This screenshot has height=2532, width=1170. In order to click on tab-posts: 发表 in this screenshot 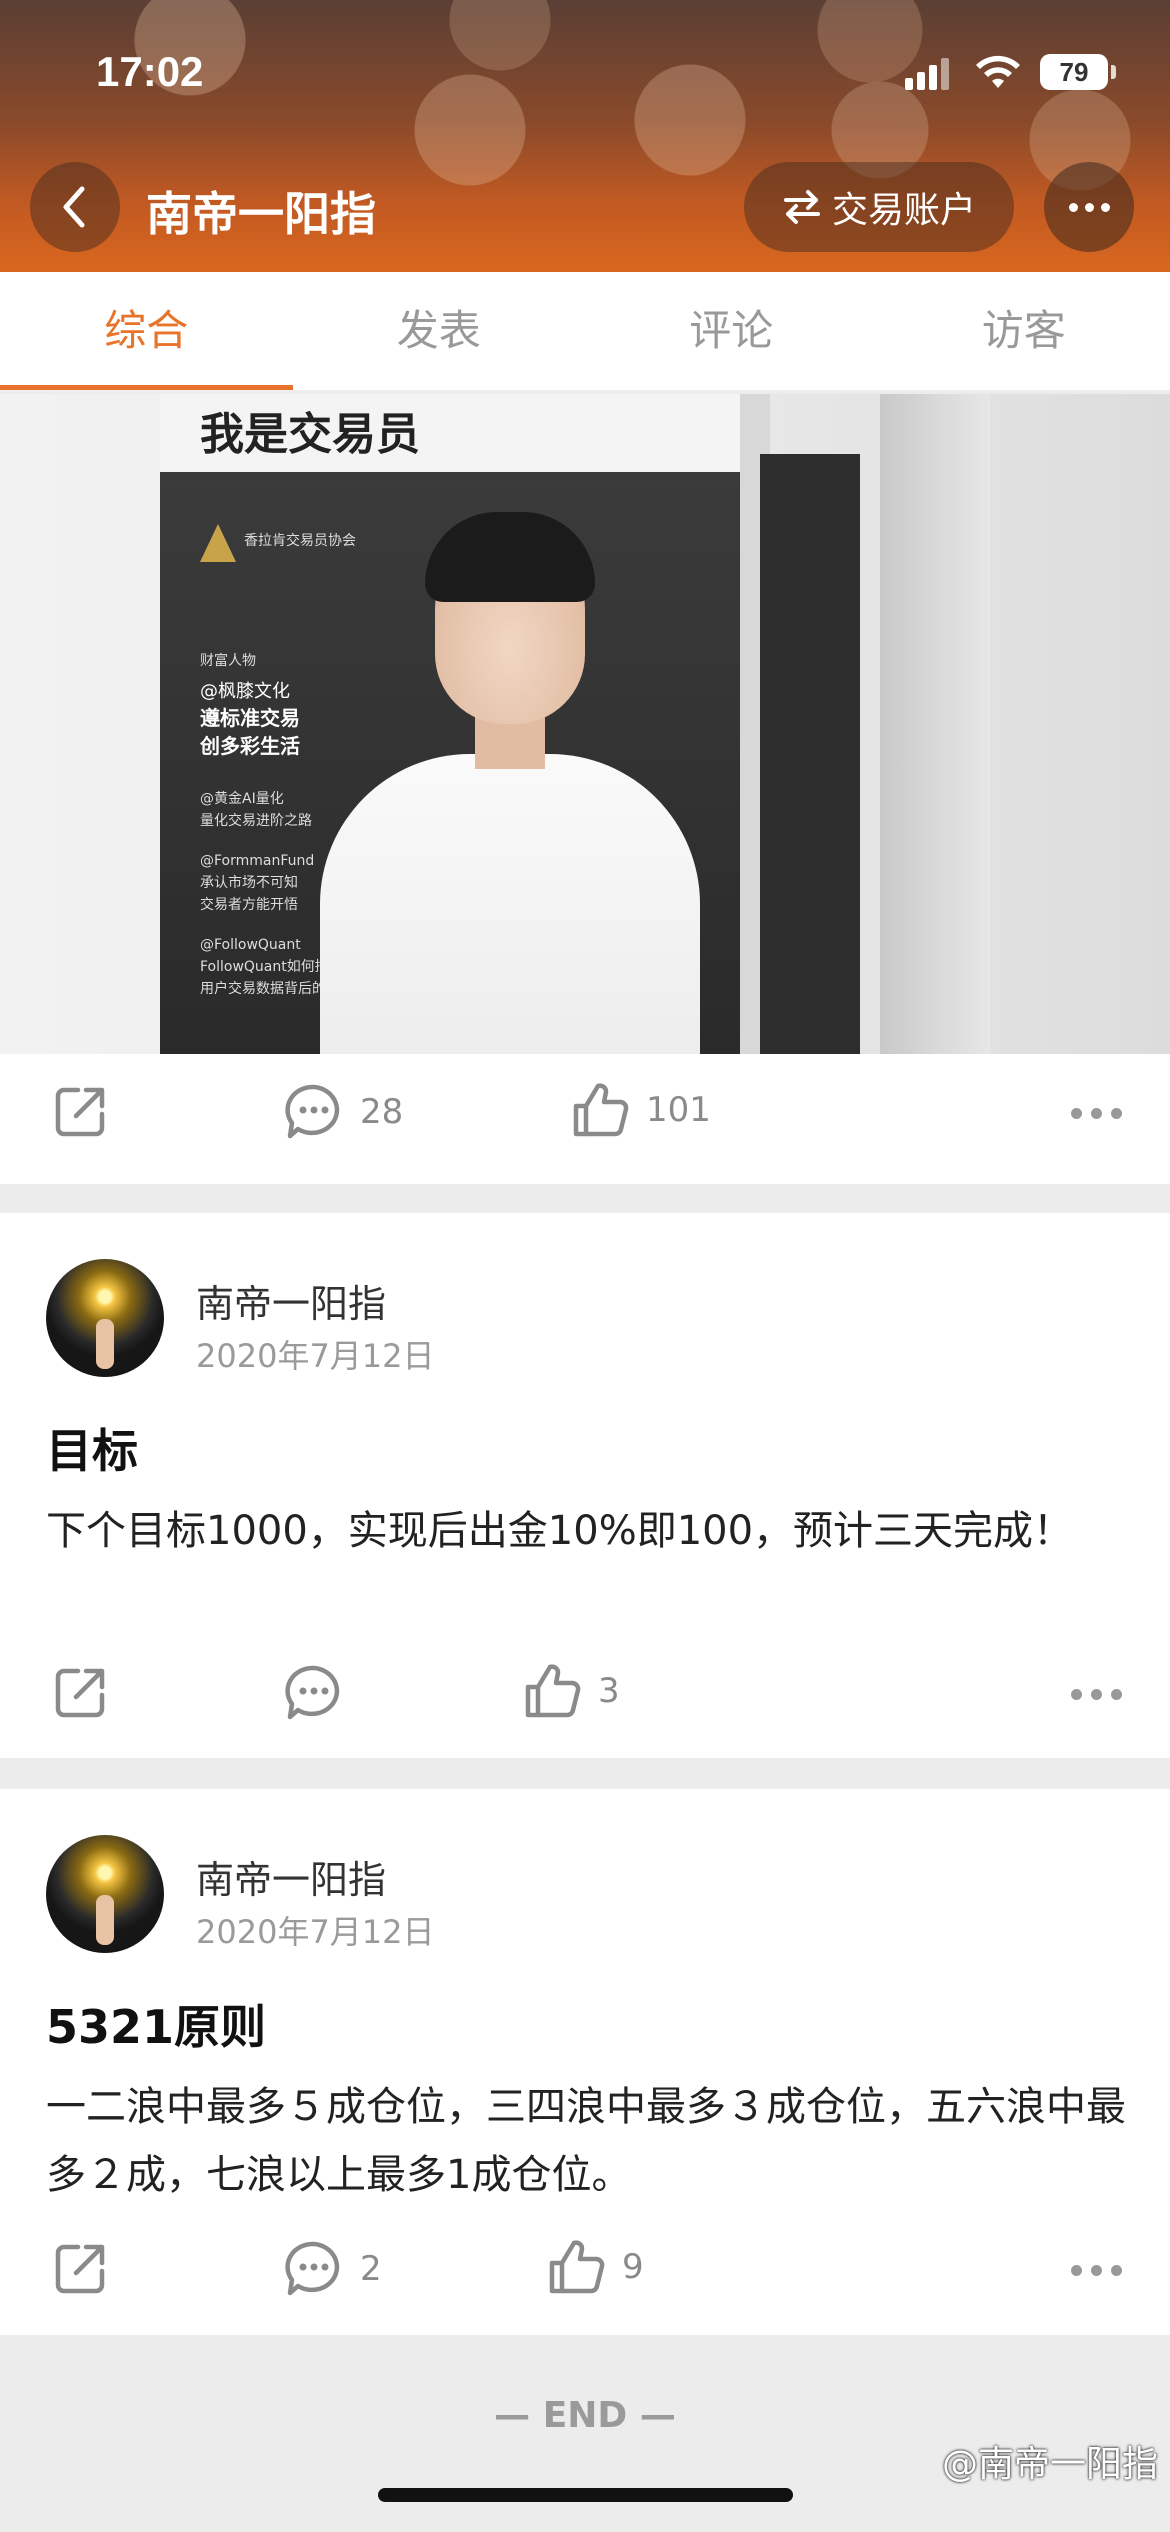, I will do `click(439, 331)`.